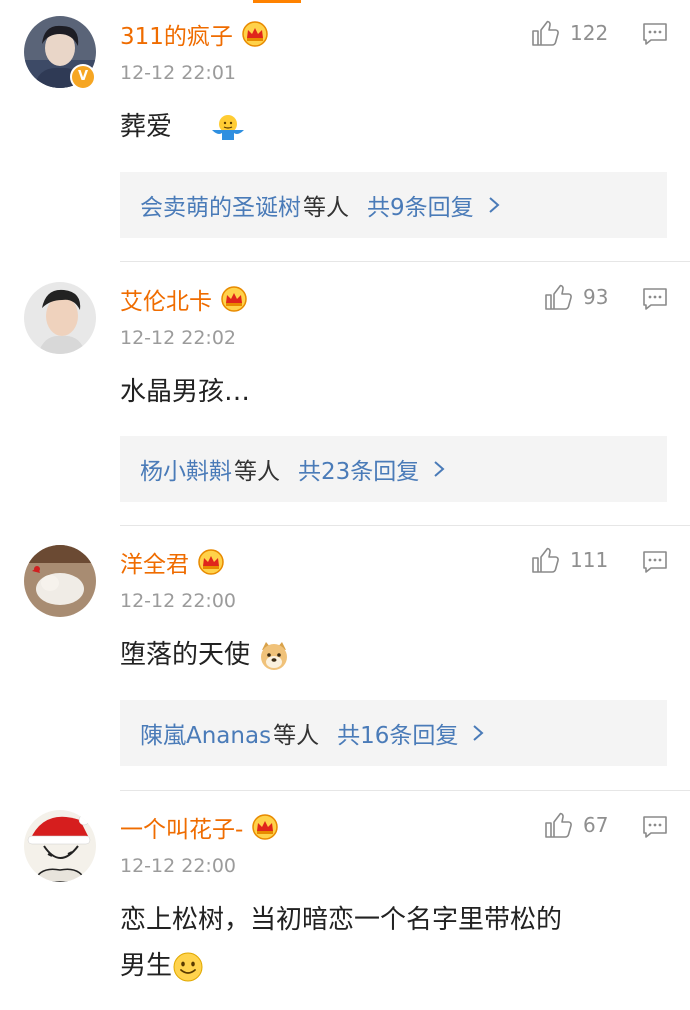 This screenshot has width=690, height=1010. I want to click on smile-emoji, so click(188, 966).